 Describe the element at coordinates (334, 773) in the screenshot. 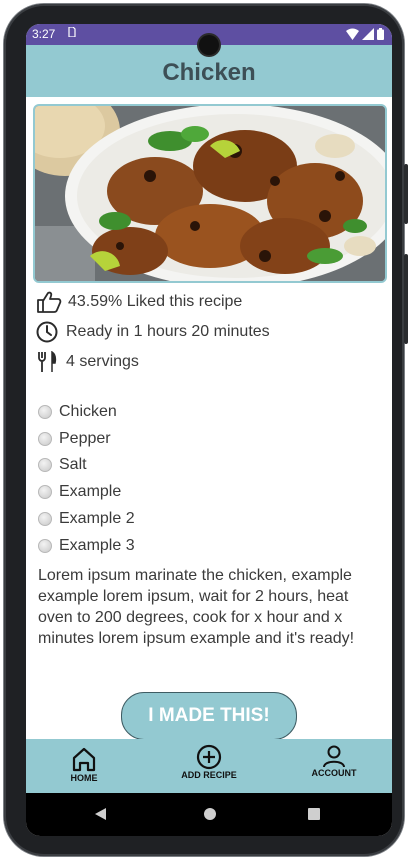

I see `nav-account-label: ACCOUNT` at that location.